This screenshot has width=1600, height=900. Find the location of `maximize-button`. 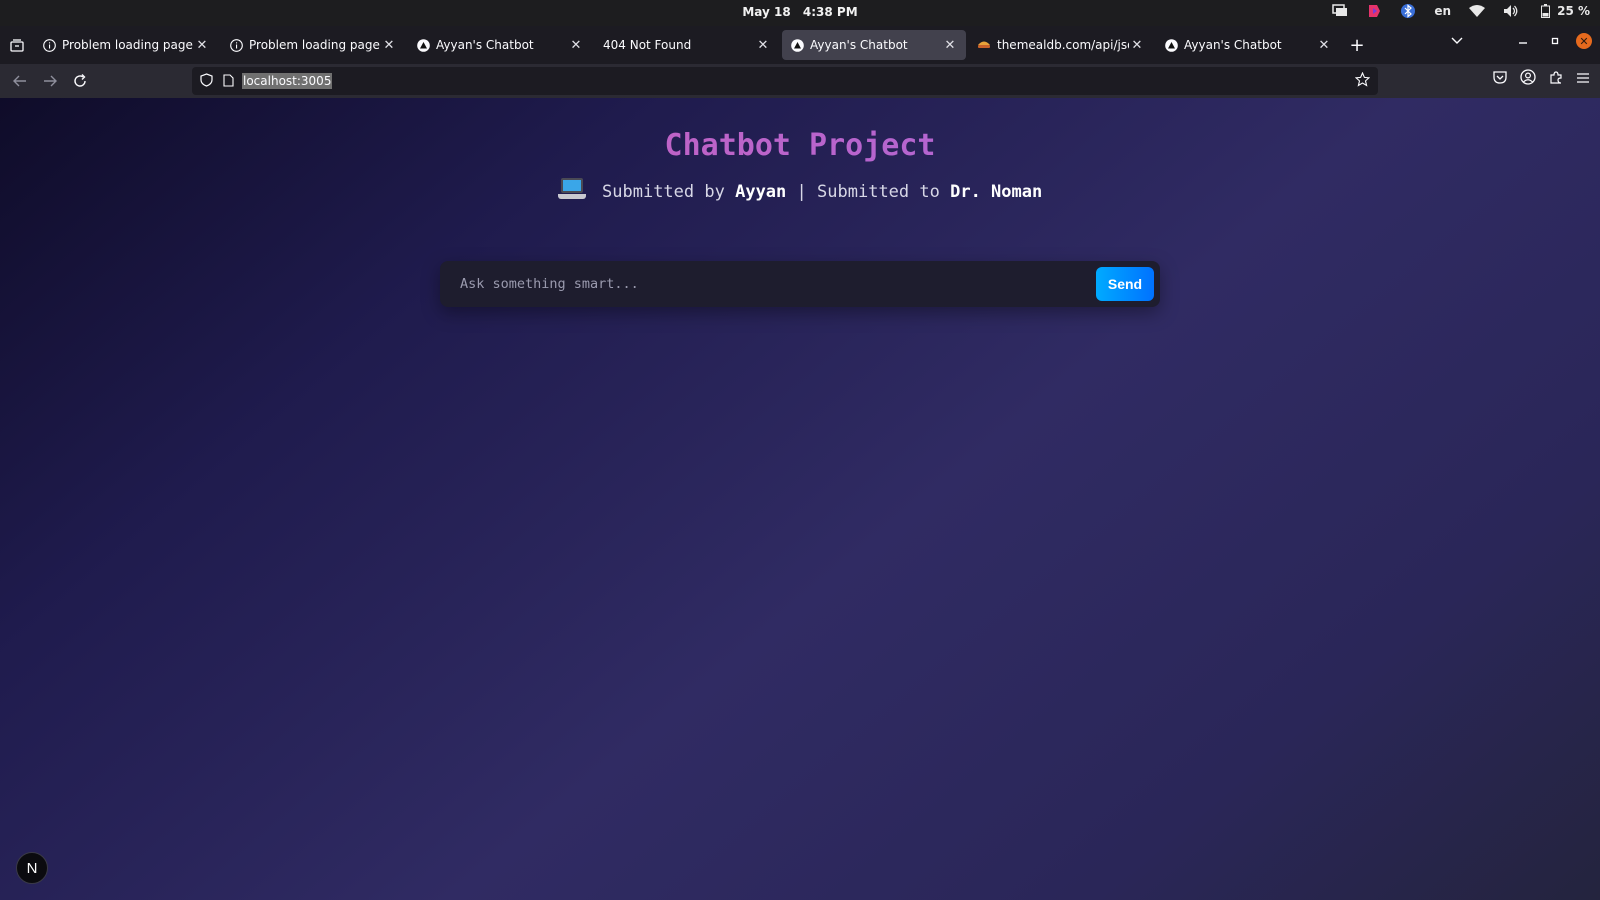

maximize-button is located at coordinates (1555, 41).